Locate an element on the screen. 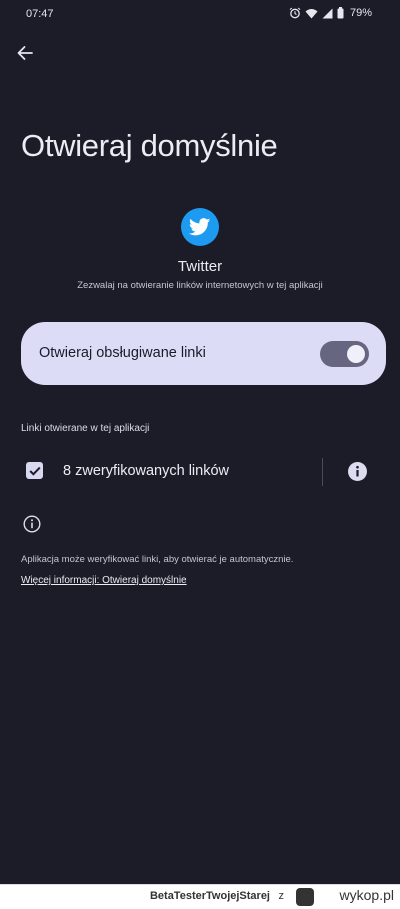  open-supported-links-toggle: Otwieraj obsługiwane linki is located at coordinates (203, 353).